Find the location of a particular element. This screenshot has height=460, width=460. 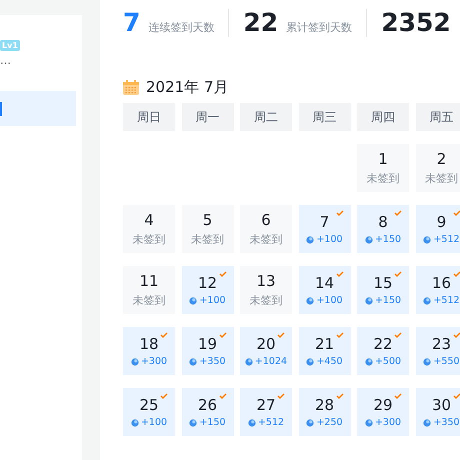

day-cell: 16 +512 is located at coordinates (438, 290).